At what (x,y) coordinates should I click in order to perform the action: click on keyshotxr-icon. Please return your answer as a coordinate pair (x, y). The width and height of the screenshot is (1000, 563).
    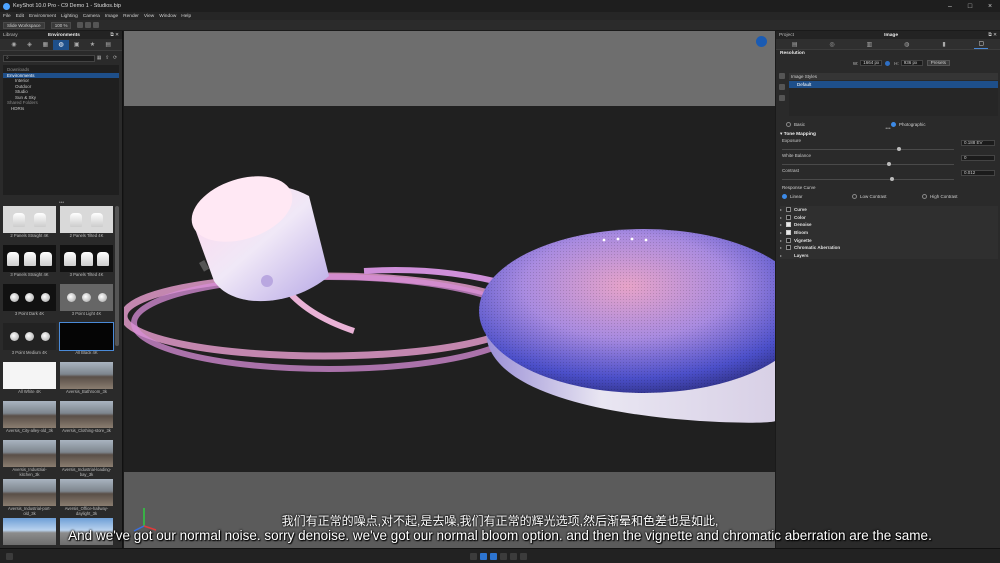
    Looking at the image, I should click on (513, 556).